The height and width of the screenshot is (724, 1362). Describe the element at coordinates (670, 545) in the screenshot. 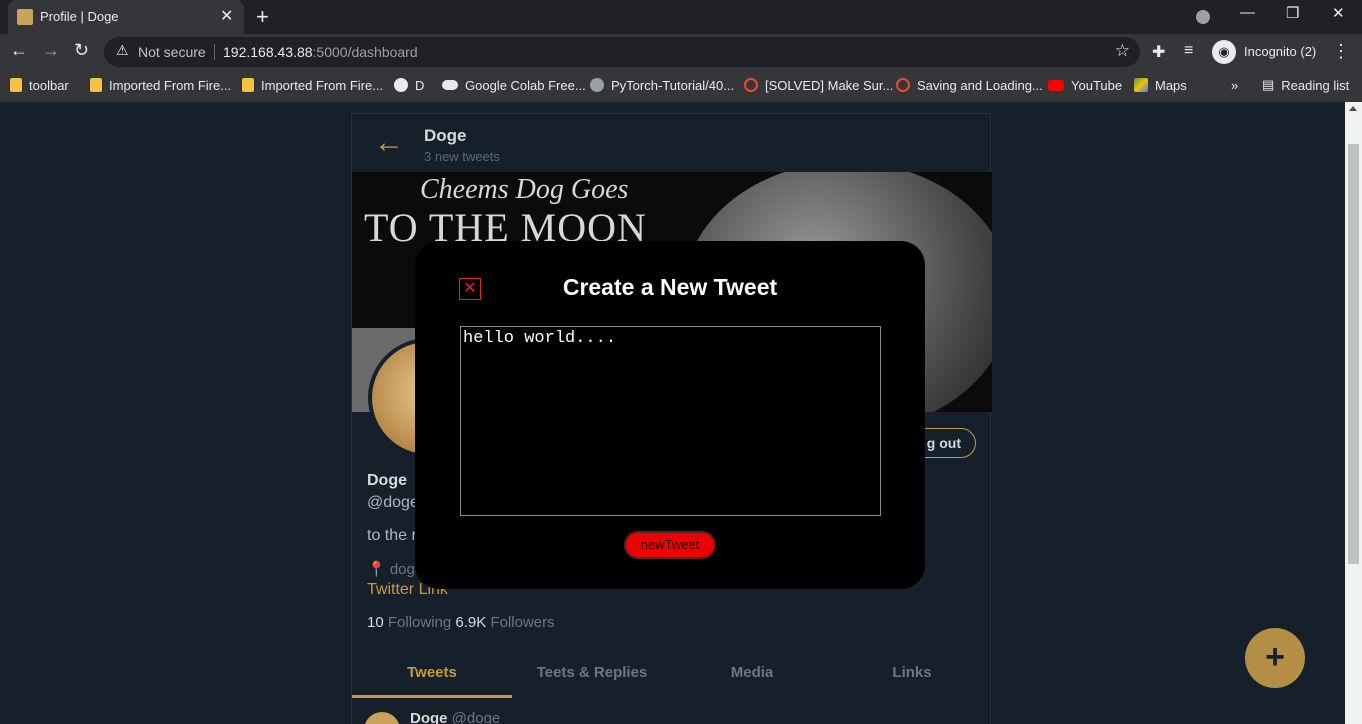

I see `new-tweet-submit-button: newTweet` at that location.